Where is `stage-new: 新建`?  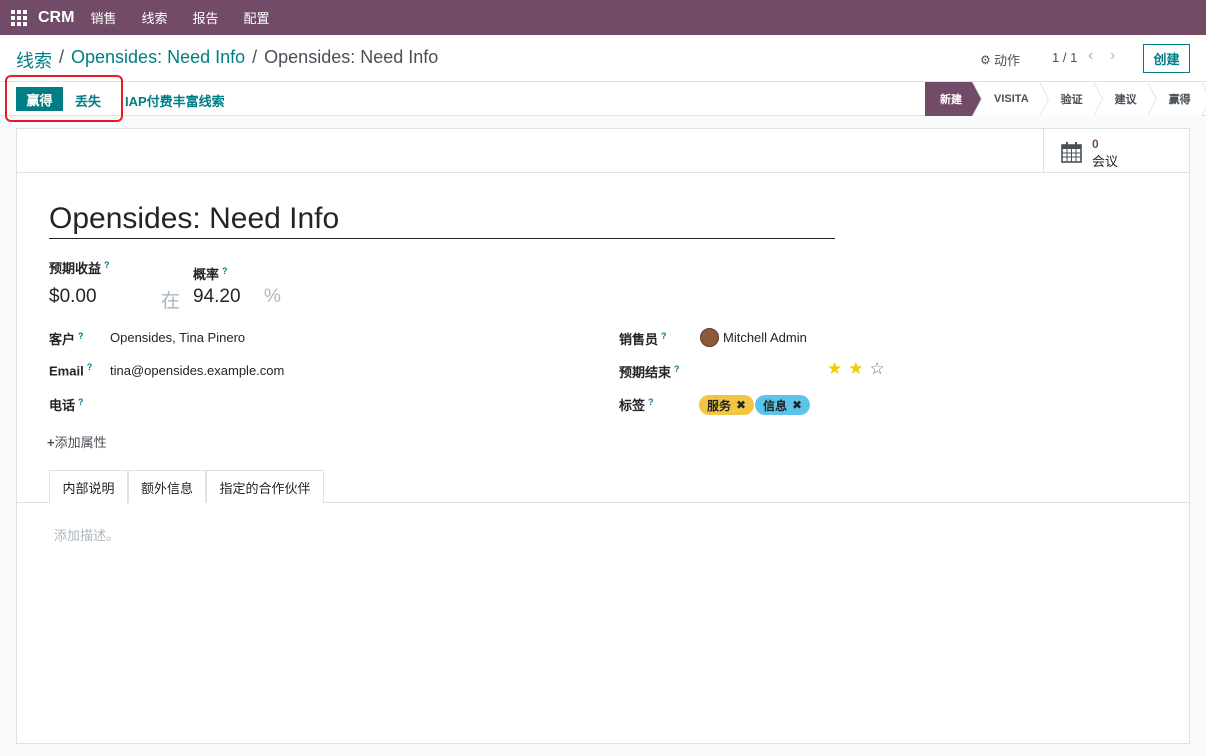 stage-new: 新建 is located at coordinates (953, 99).